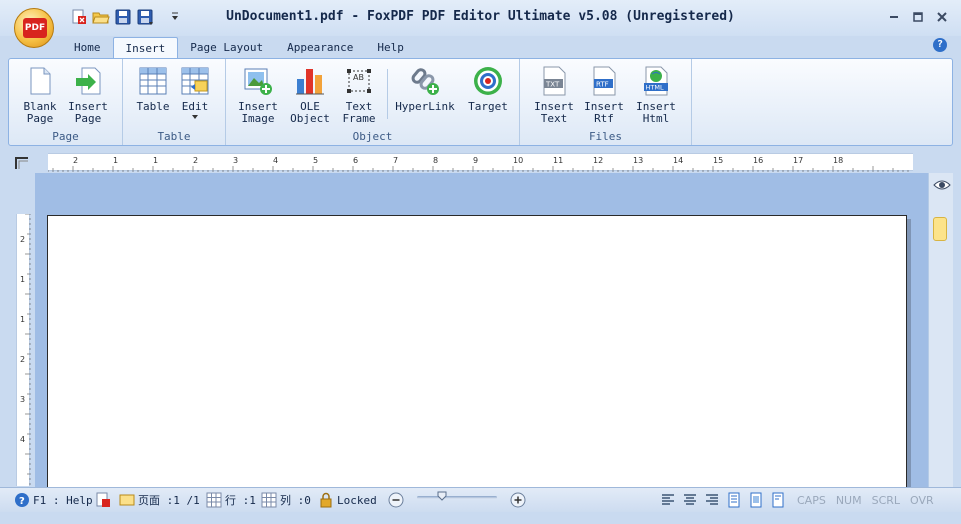 This screenshot has width=961, height=524. I want to click on insert-html-label: Insert Html, so click(656, 112).